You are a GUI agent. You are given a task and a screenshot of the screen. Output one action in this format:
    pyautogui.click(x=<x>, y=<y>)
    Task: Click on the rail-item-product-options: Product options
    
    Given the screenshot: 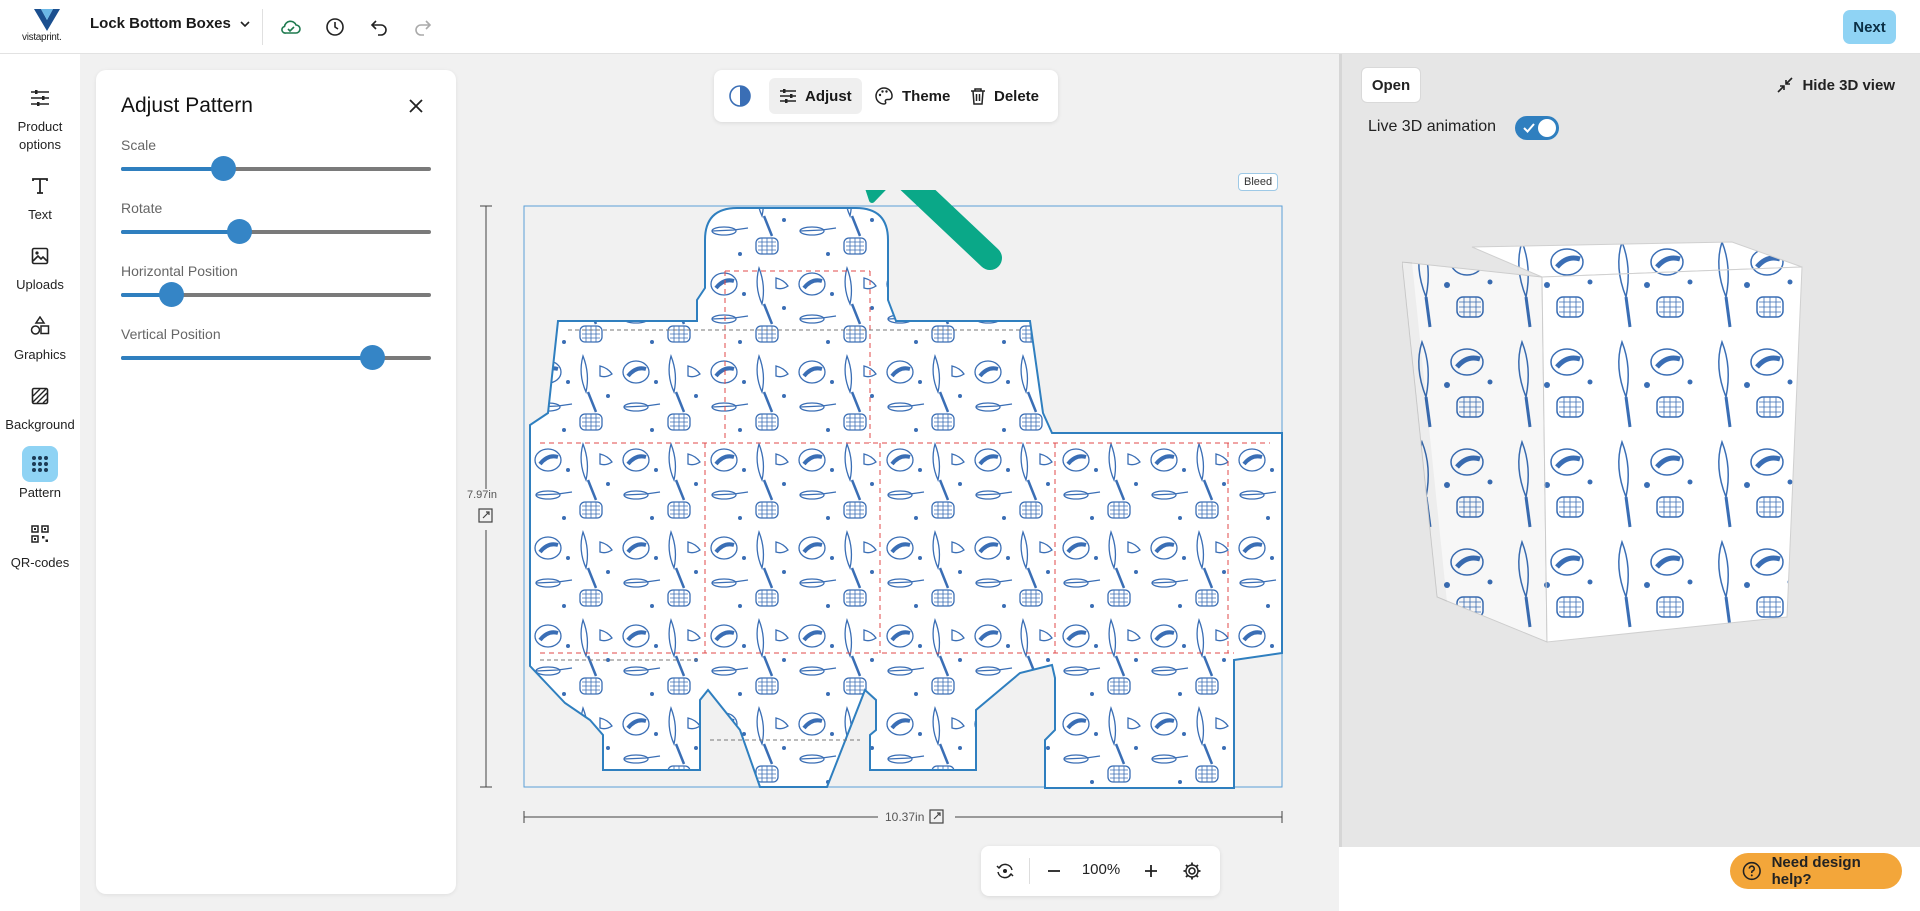 What is the action you would take?
    pyautogui.click(x=40, y=117)
    